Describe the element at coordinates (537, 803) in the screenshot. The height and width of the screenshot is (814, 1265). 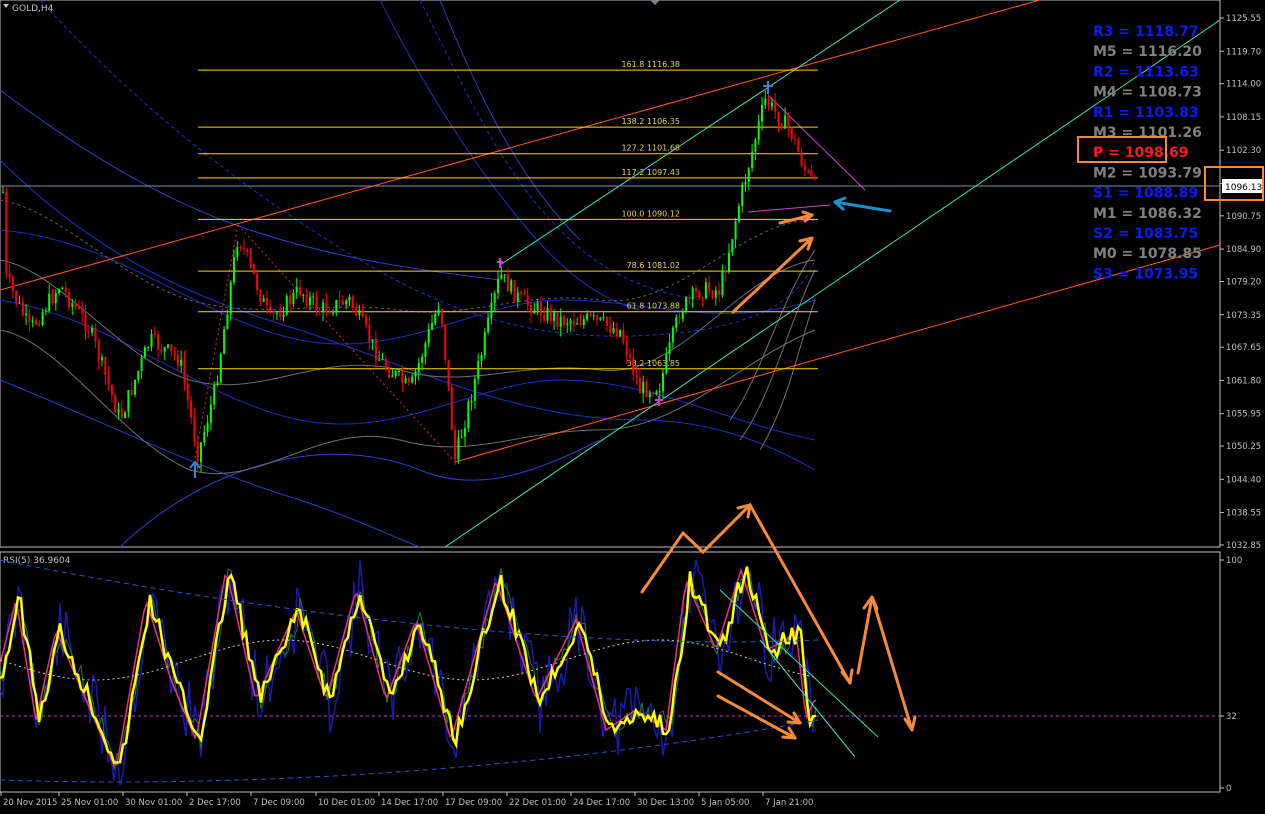
I see `time-tick-label: 22 Dec 01:00` at that location.